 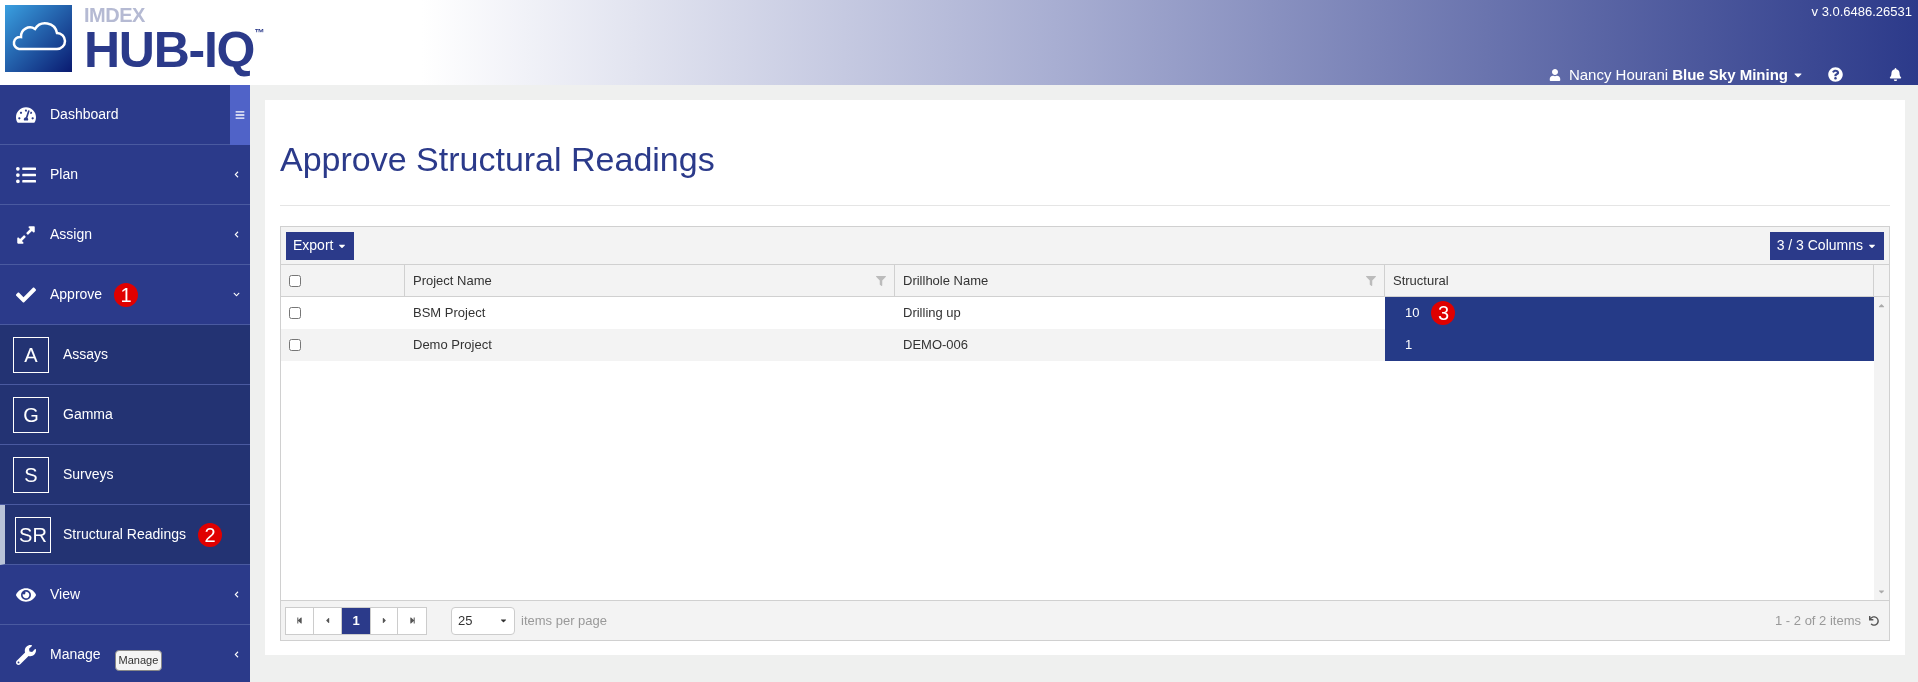 What do you see at coordinates (946, 280) in the screenshot?
I see `column-label: Drillhole Name` at bounding box center [946, 280].